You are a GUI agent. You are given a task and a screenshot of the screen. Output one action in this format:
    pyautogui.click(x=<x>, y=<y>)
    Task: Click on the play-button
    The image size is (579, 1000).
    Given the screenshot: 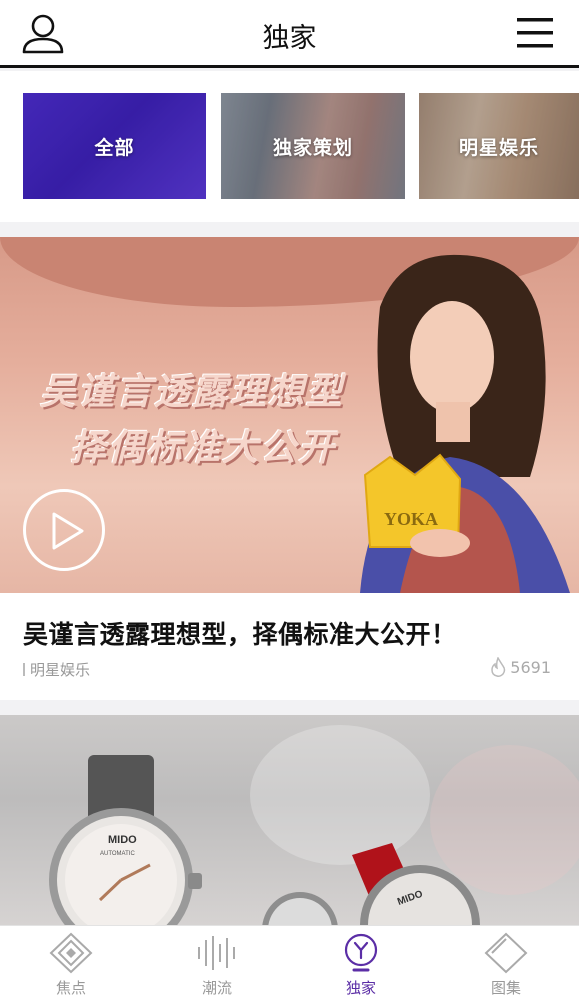 What is the action you would take?
    pyautogui.click(x=64, y=530)
    